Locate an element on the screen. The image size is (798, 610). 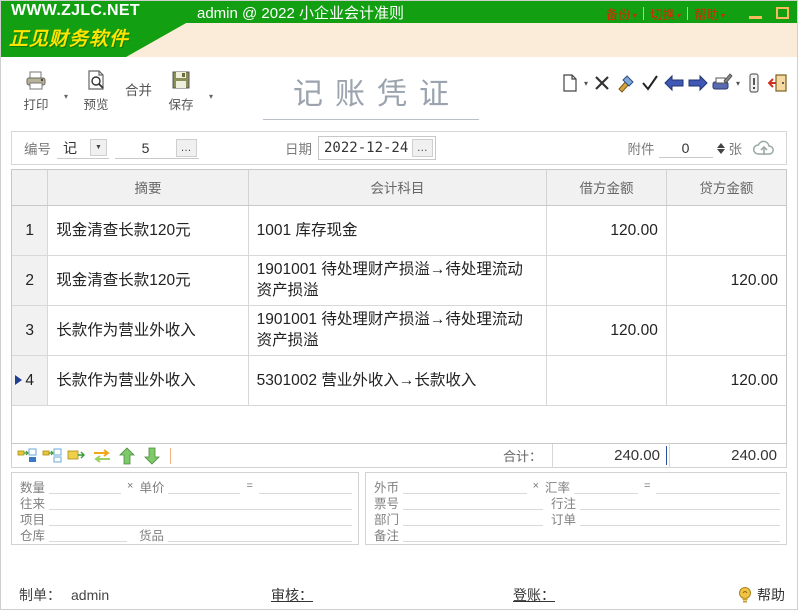
cloud-upload-icon is located at coordinates (764, 148).